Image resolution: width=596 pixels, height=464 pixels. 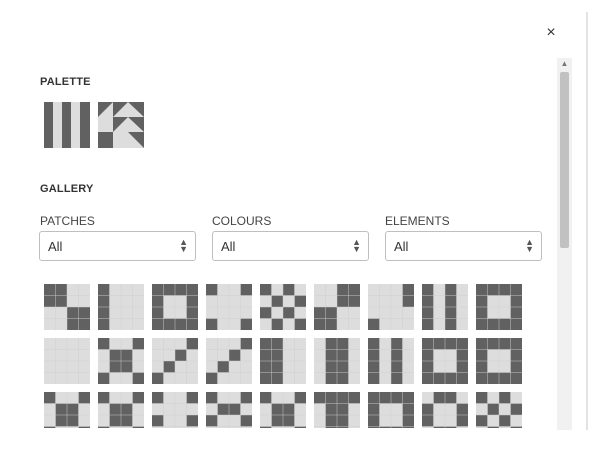 What do you see at coordinates (67, 189) in the screenshot?
I see `gallery-heading: GALLERY` at bounding box center [67, 189].